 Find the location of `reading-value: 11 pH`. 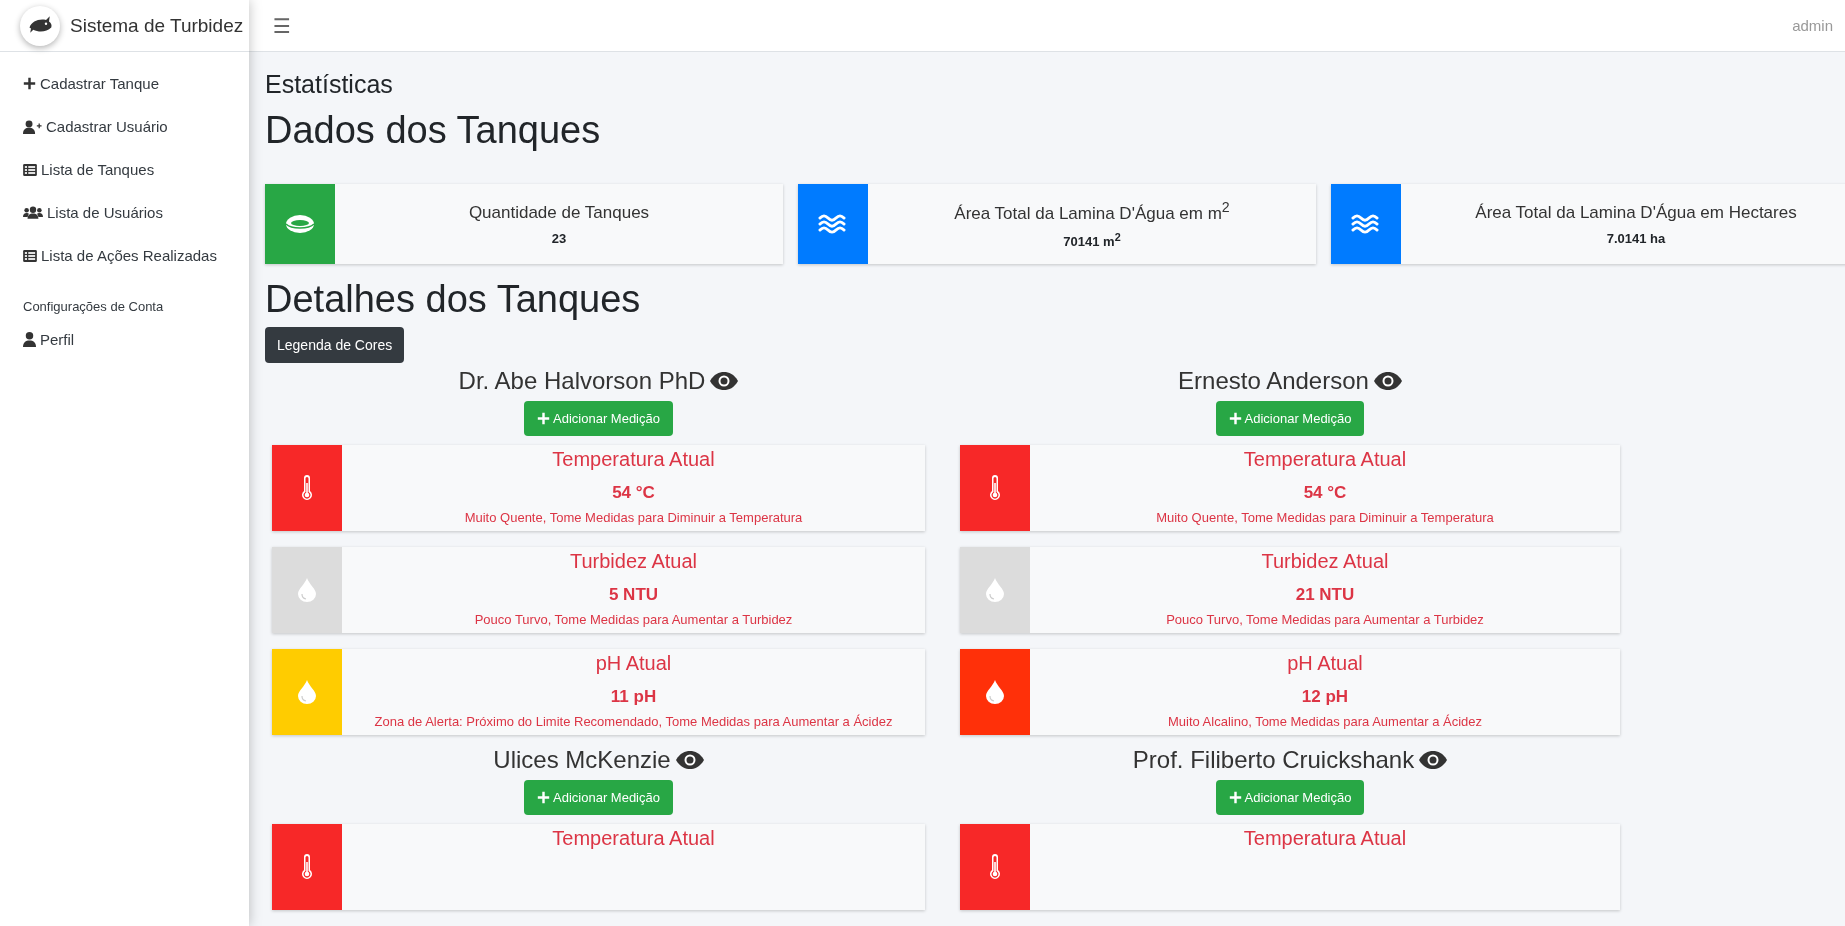

reading-value: 11 pH is located at coordinates (633, 697).